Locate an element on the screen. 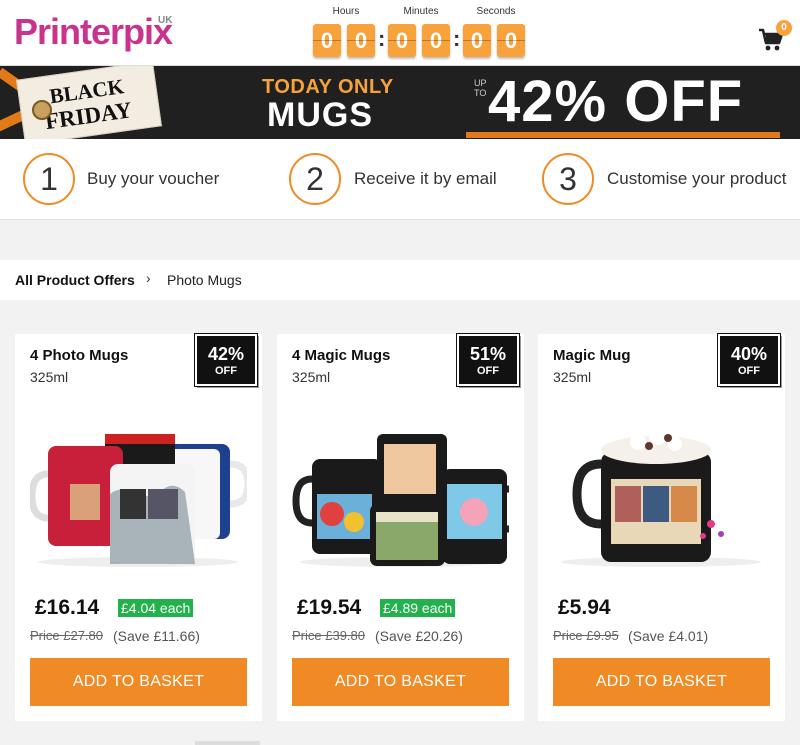 This screenshot has width=800, height=745. product-title: Magic Mug is located at coordinates (592, 355).